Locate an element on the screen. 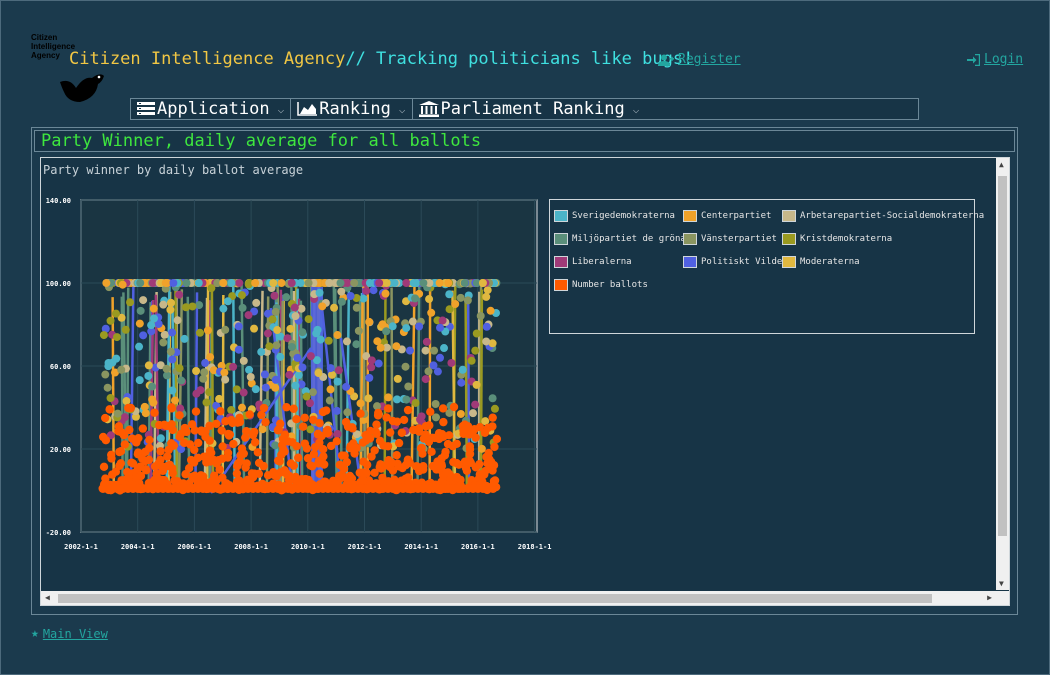 The width and height of the screenshot is (1050, 675). x-tick-label: 2004-1-1 is located at coordinates (138, 547).